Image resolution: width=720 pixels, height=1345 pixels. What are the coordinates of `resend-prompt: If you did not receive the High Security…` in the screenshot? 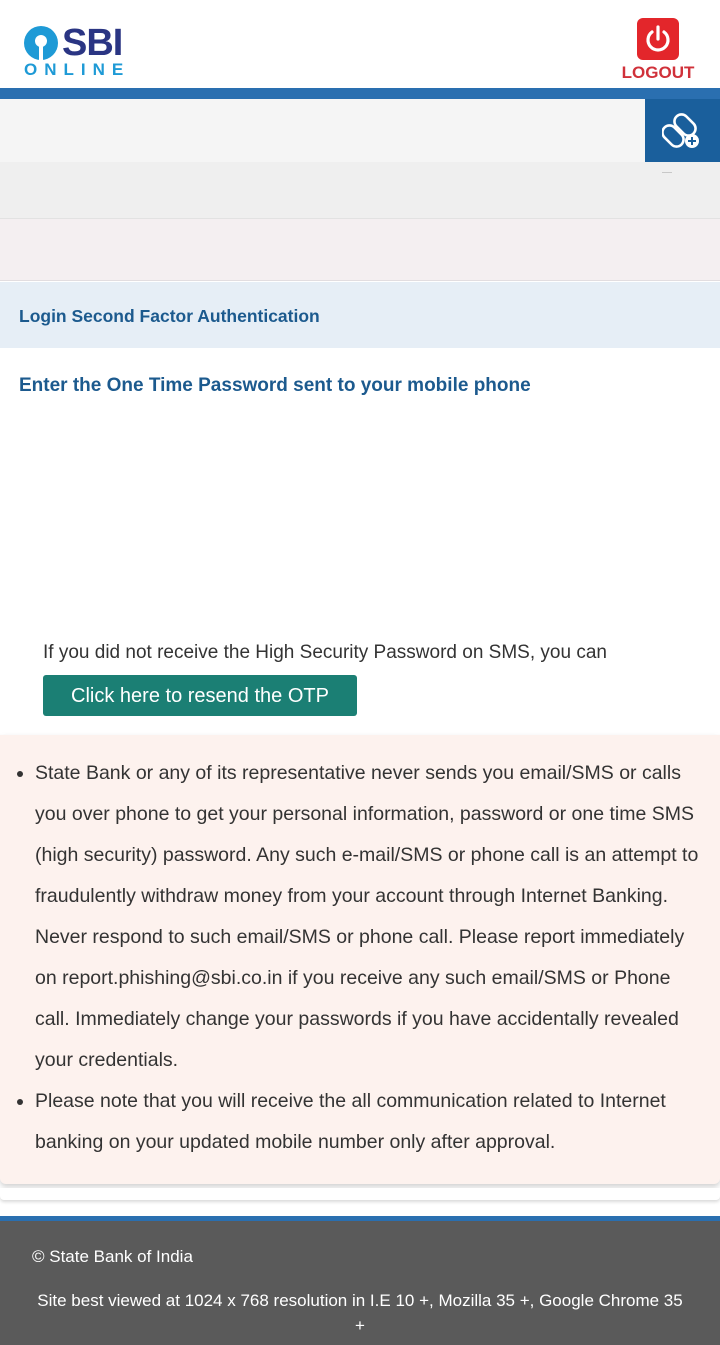 It's located at (325, 652).